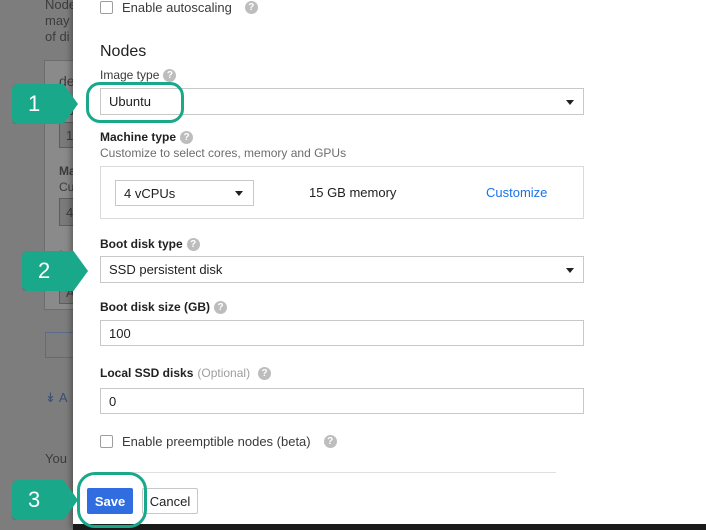  Describe the element at coordinates (342, 333) in the screenshot. I see `boot-disk-size-input: 100` at that location.